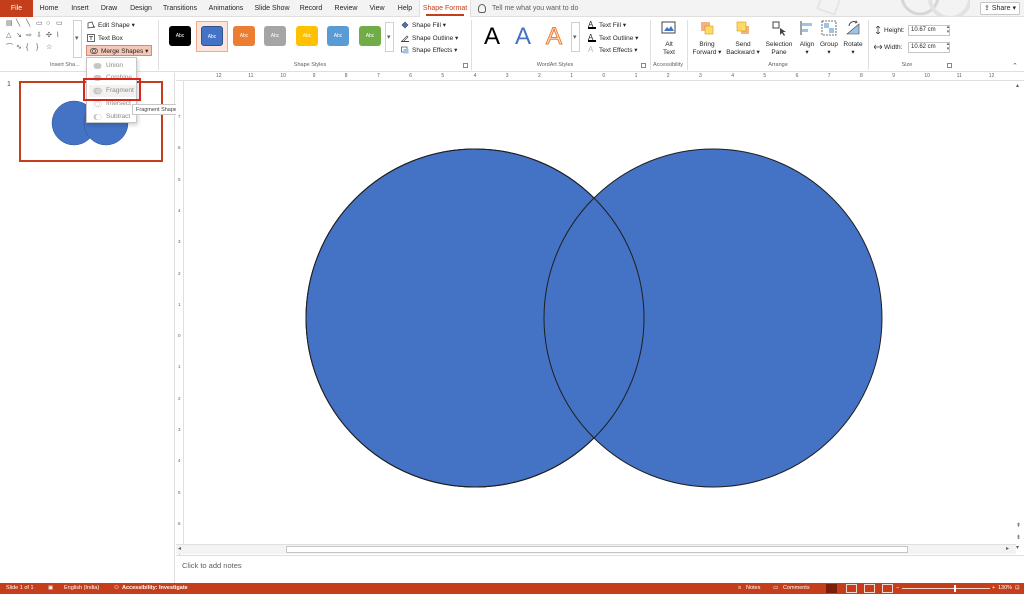  Describe the element at coordinates (779, 38) in the screenshot. I see `selection-pane-button: Selection Pane` at that location.